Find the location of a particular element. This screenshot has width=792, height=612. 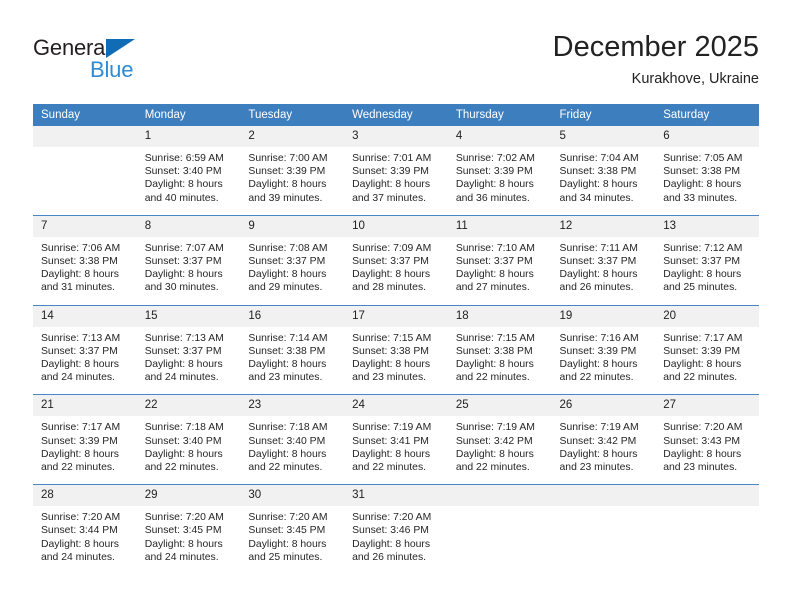

sunrise-text: Sunrise: 7:06 AM is located at coordinates (81, 248).